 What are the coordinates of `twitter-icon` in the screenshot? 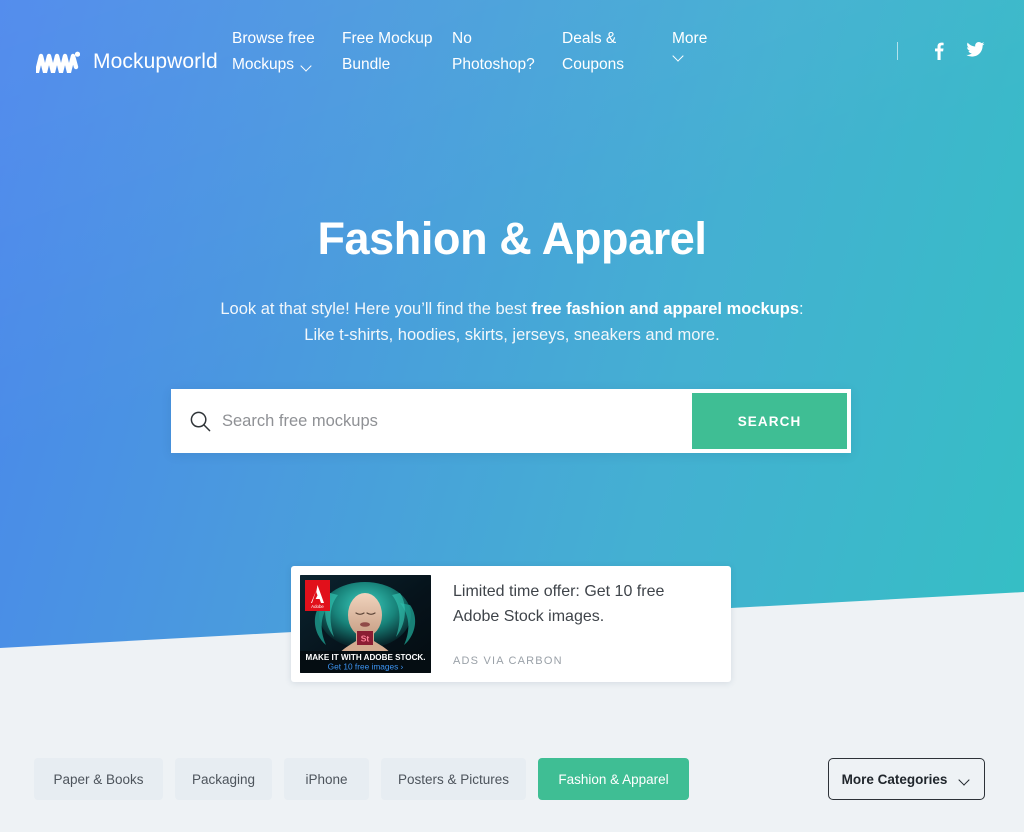 It's located at (975, 52).